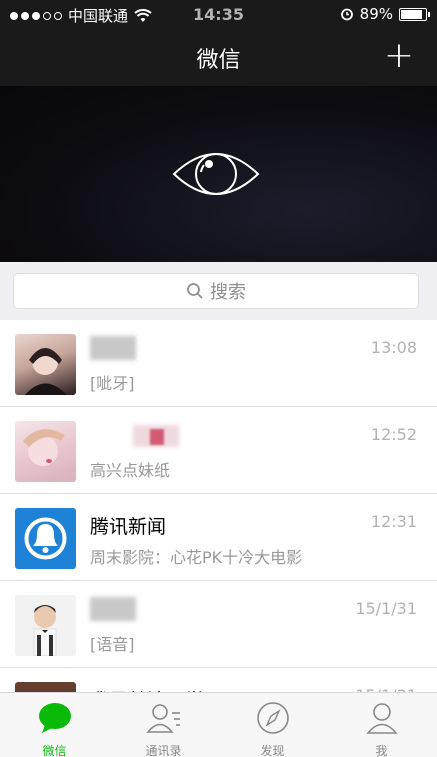 The width and height of the screenshot is (437, 757). I want to click on tab-label: 我, so click(381, 750).